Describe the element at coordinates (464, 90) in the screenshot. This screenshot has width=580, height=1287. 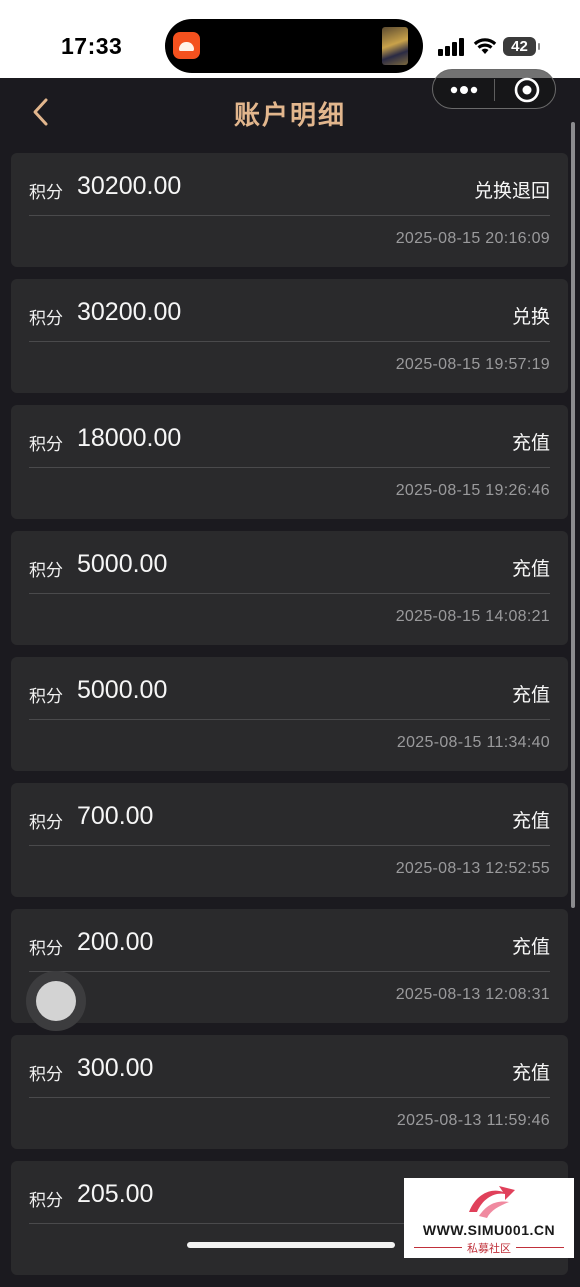
I see `more-dots-icon` at that location.